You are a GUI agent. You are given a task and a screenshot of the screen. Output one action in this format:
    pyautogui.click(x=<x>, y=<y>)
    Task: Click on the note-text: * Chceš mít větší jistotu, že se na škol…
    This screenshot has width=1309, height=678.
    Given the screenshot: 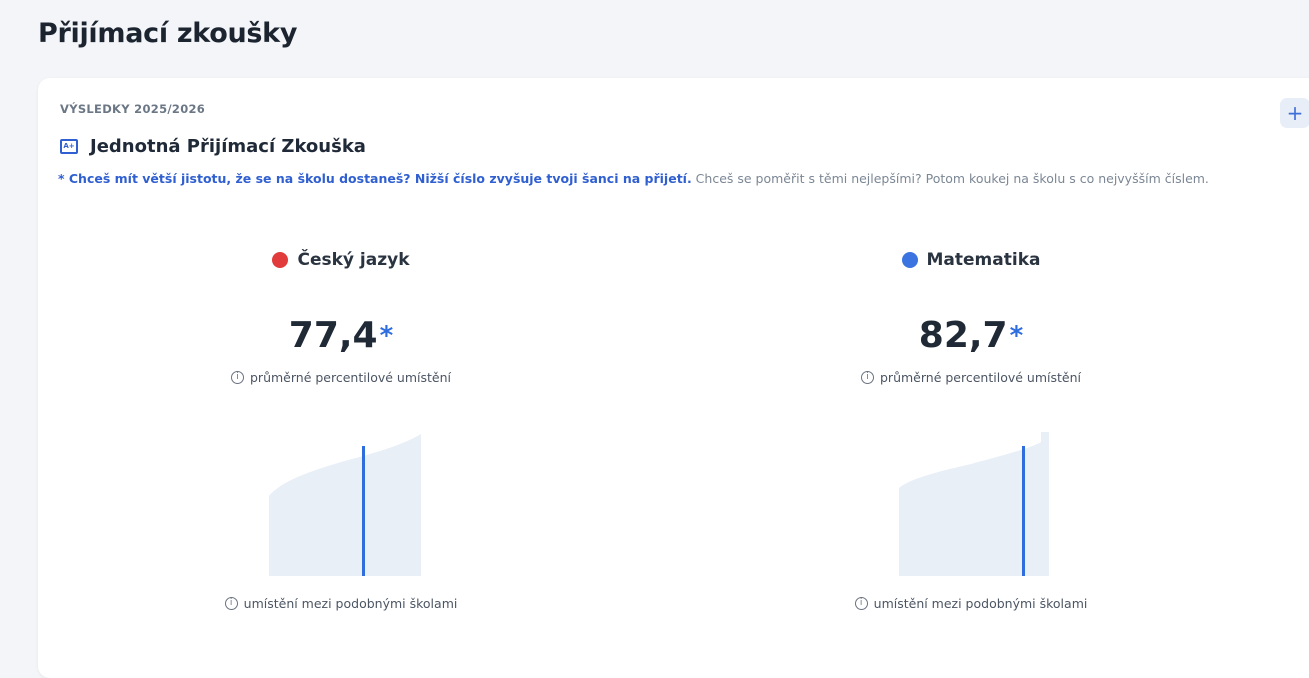 What is the action you would take?
    pyautogui.click(x=678, y=178)
    